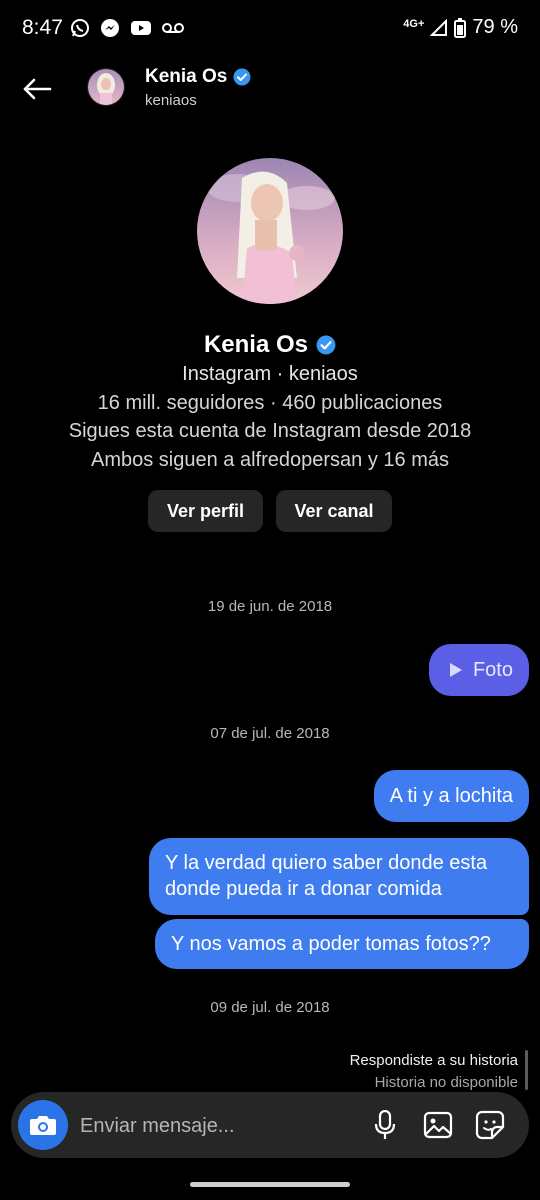 The image size is (540, 1200). I want to click on date-separator: 07 de jul. de 2018, so click(270, 733).